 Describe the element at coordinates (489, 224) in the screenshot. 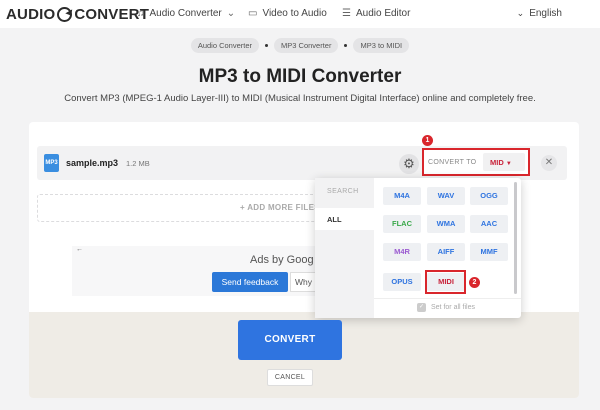

I see `format-option-aac: AAC` at that location.